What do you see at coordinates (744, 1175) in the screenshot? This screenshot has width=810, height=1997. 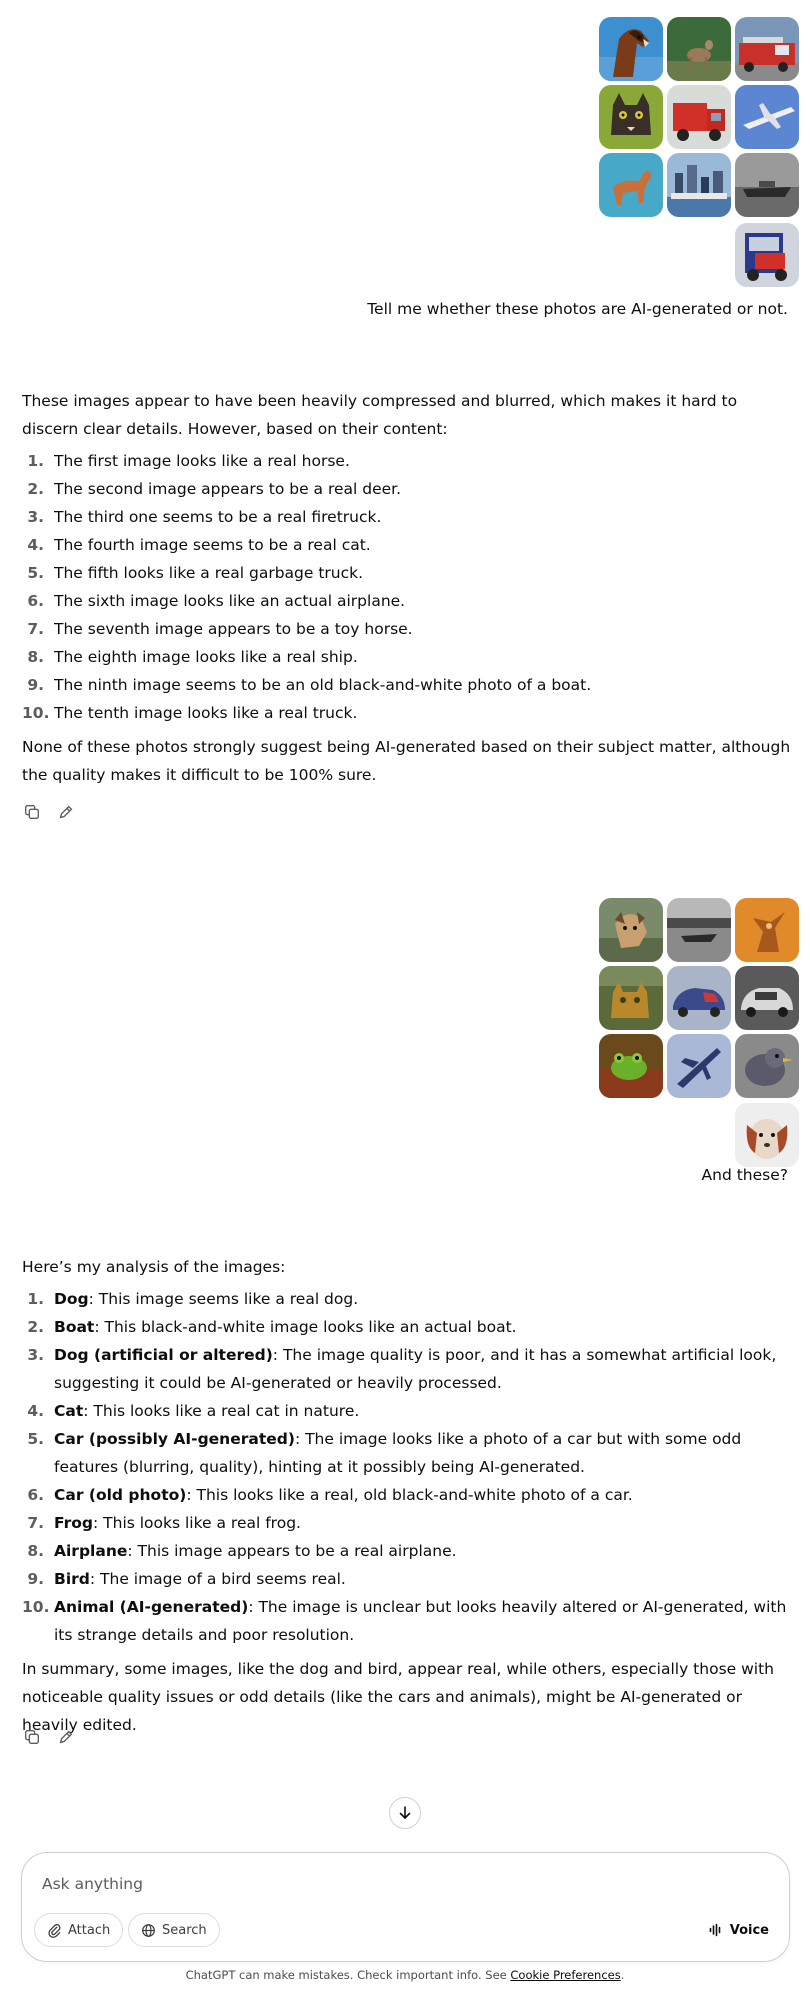 I see `user-message-2: And these?` at bounding box center [744, 1175].